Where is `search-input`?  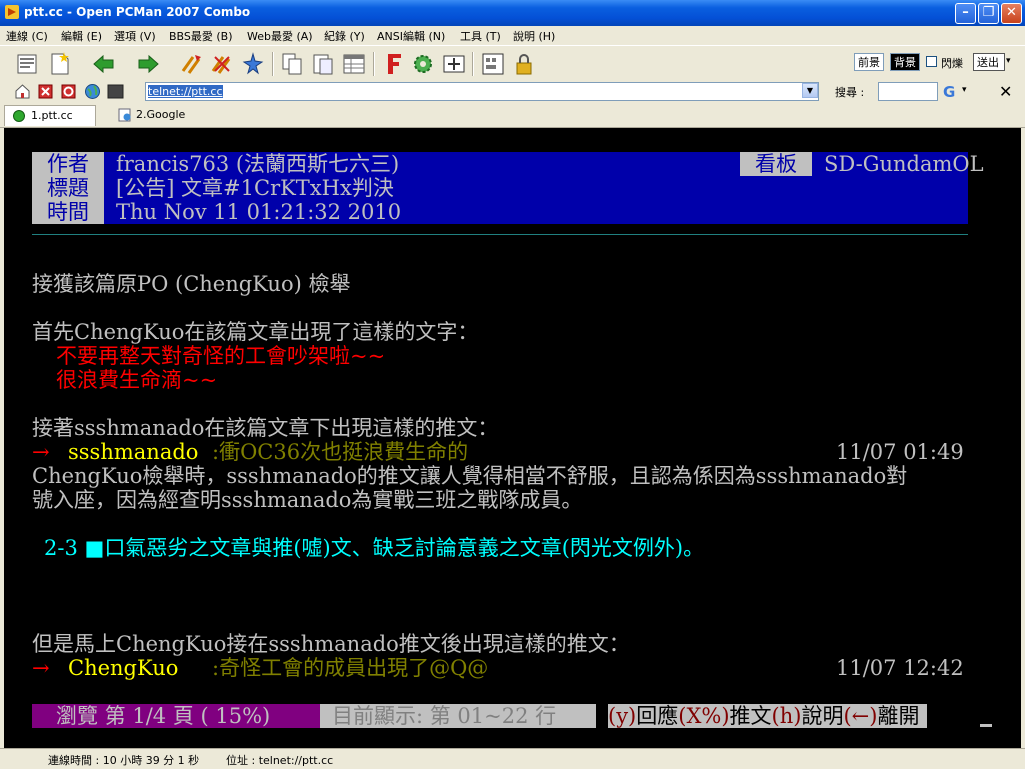 search-input is located at coordinates (908, 91).